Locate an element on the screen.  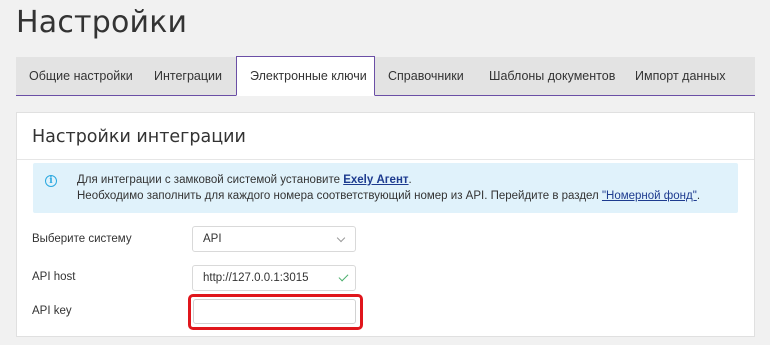
system-select-value: API is located at coordinates (212, 239).